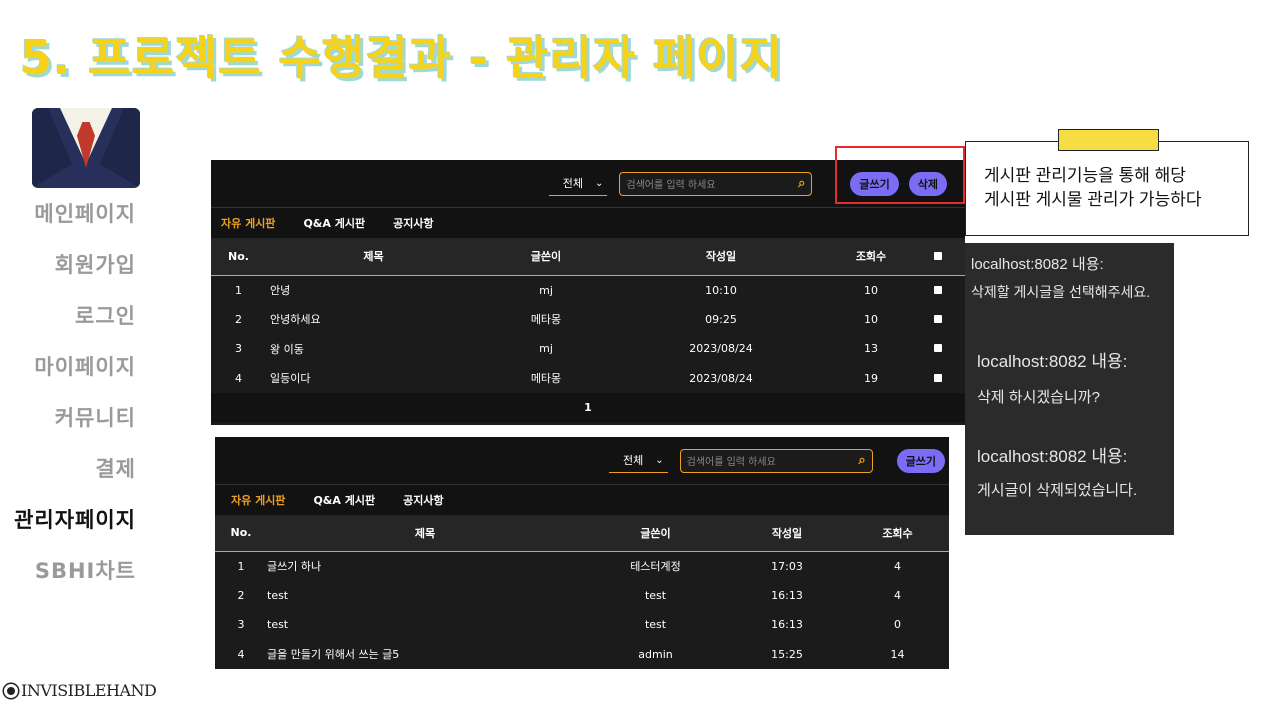 The height and width of the screenshot is (720, 1280). I want to click on row-date: 10:10, so click(721, 290).